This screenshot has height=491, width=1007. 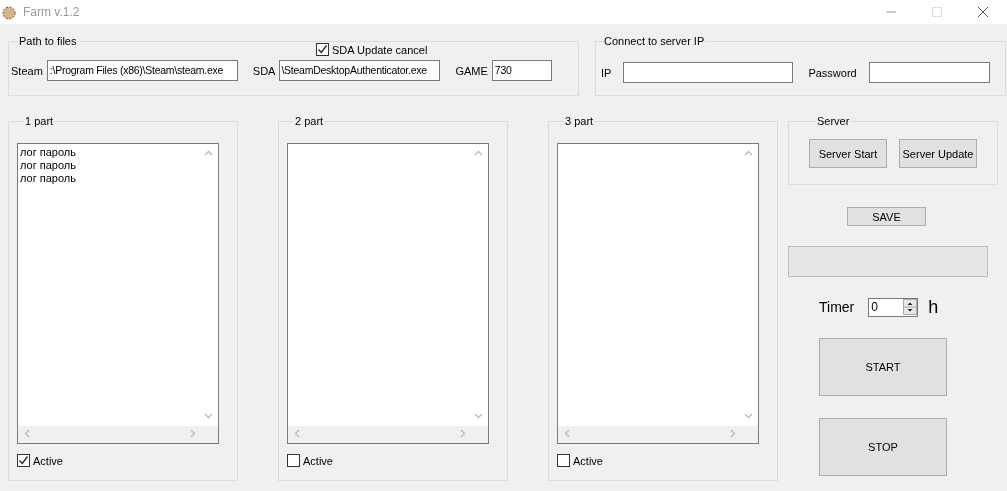 What do you see at coordinates (893, 307) in the screenshot?
I see `spin-field: 0` at bounding box center [893, 307].